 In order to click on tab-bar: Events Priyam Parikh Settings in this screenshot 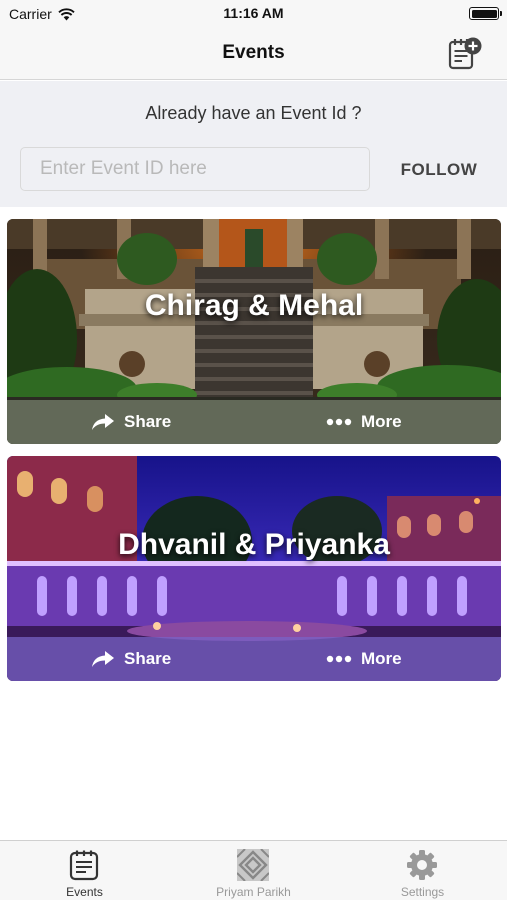, I will do `click(253, 870)`.